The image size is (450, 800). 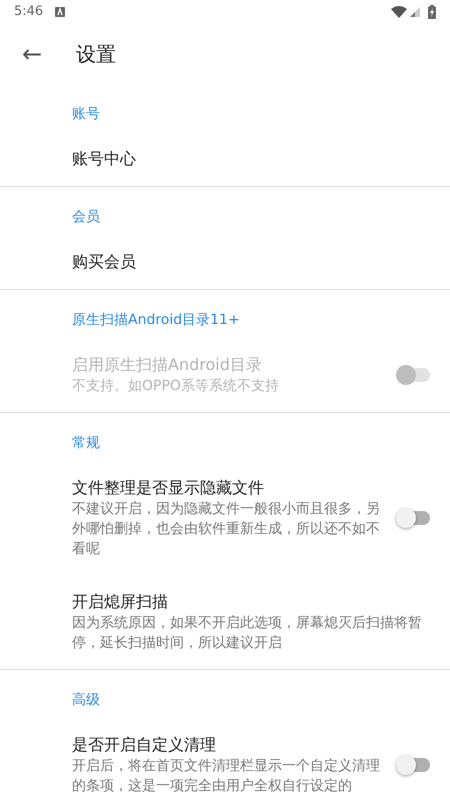 I want to click on preference-item: 文件整理是否显示隐藏文件 不建议开启，因为隐藏文件一般很小而且很多，另外哪怕删掉，也会由软件重新生成，所以还不如不看呢, so click(x=225, y=518).